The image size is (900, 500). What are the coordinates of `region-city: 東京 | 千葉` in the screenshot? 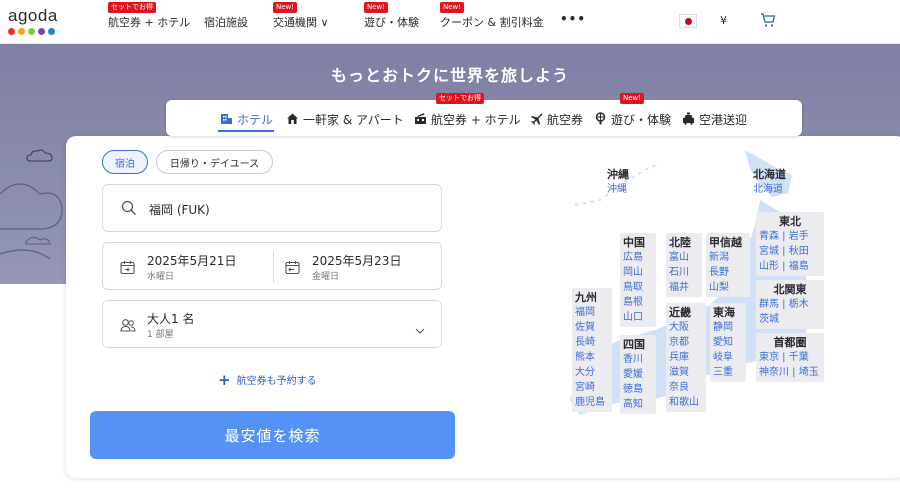 It's located at (790, 357).